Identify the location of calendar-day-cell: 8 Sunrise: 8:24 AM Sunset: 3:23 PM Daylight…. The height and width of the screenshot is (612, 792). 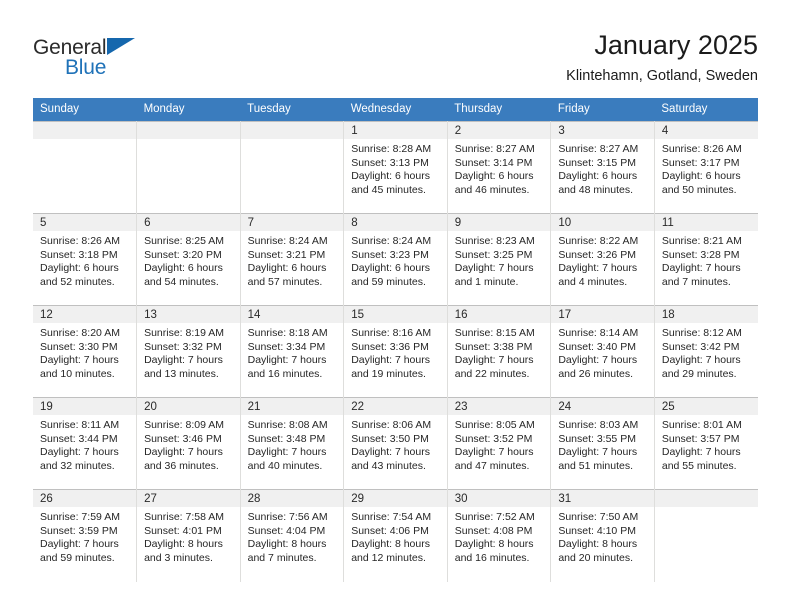
(395, 259).